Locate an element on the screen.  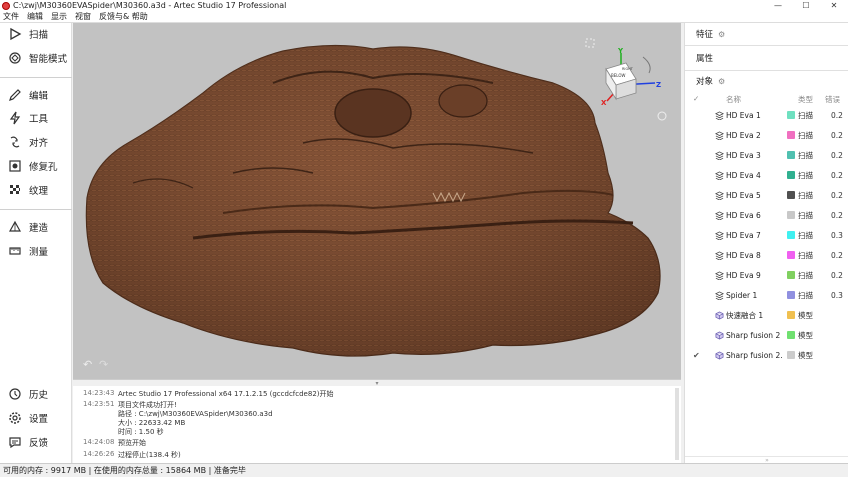
tool-smart-mode: 智能模式 is located at coordinates (36, 58).